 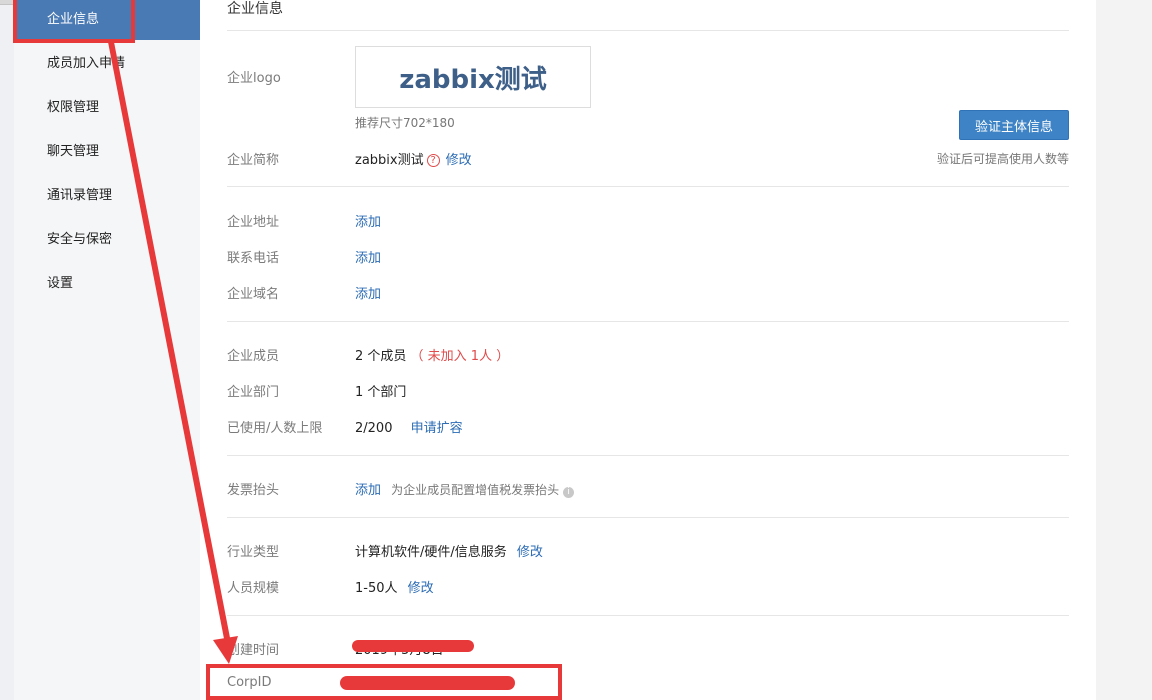 I want to click on enterprise-logo: zabbix测试, so click(x=473, y=77).